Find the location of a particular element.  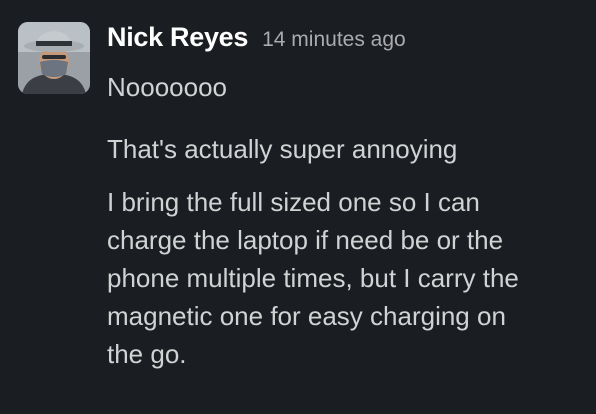

paragraph-line: the go. is located at coordinates (147, 354).